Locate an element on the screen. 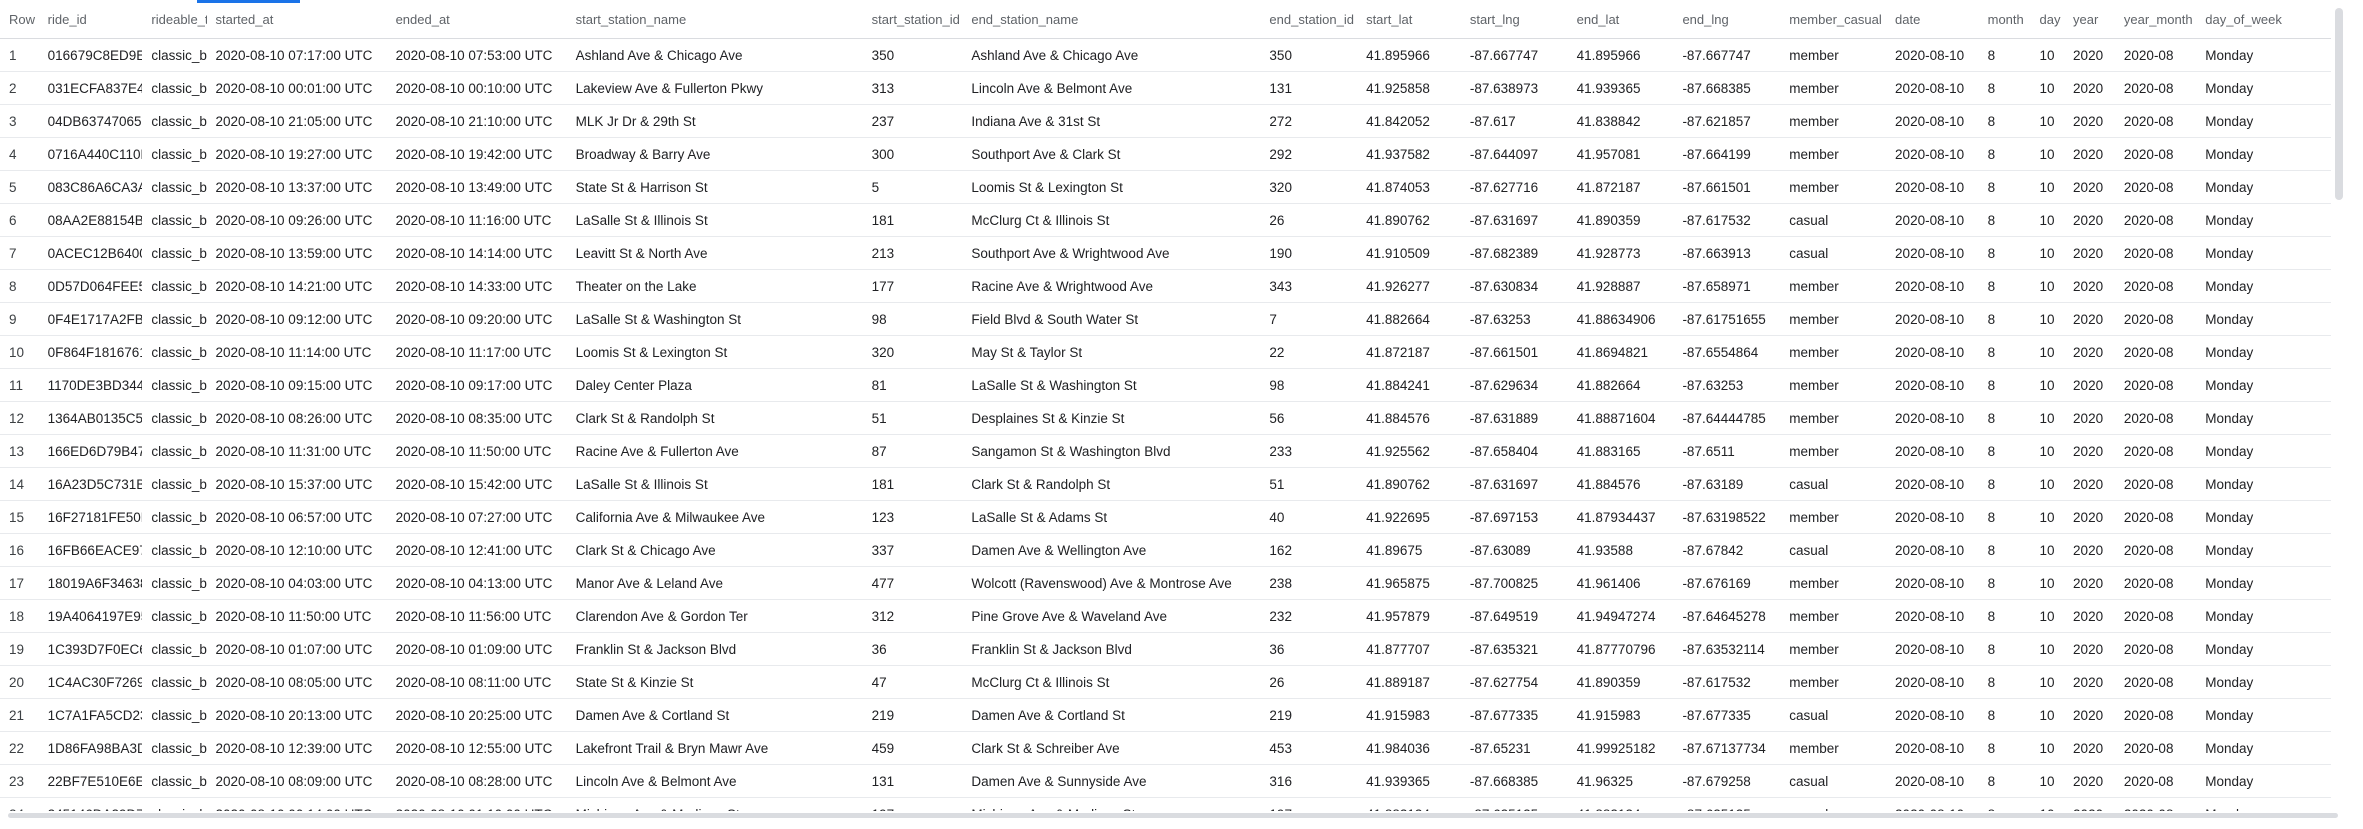 The image size is (2363, 829). cell-end-station-name: Loomis St & Lexington St is located at coordinates (1111, 187).